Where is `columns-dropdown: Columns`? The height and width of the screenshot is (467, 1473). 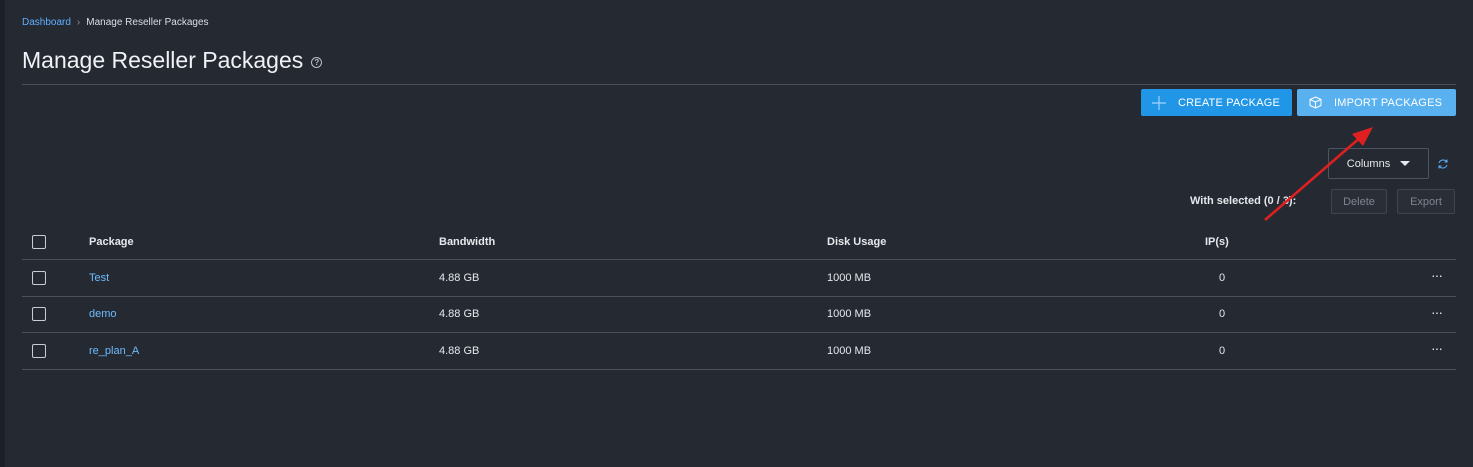 columns-dropdown: Columns is located at coordinates (1378, 163).